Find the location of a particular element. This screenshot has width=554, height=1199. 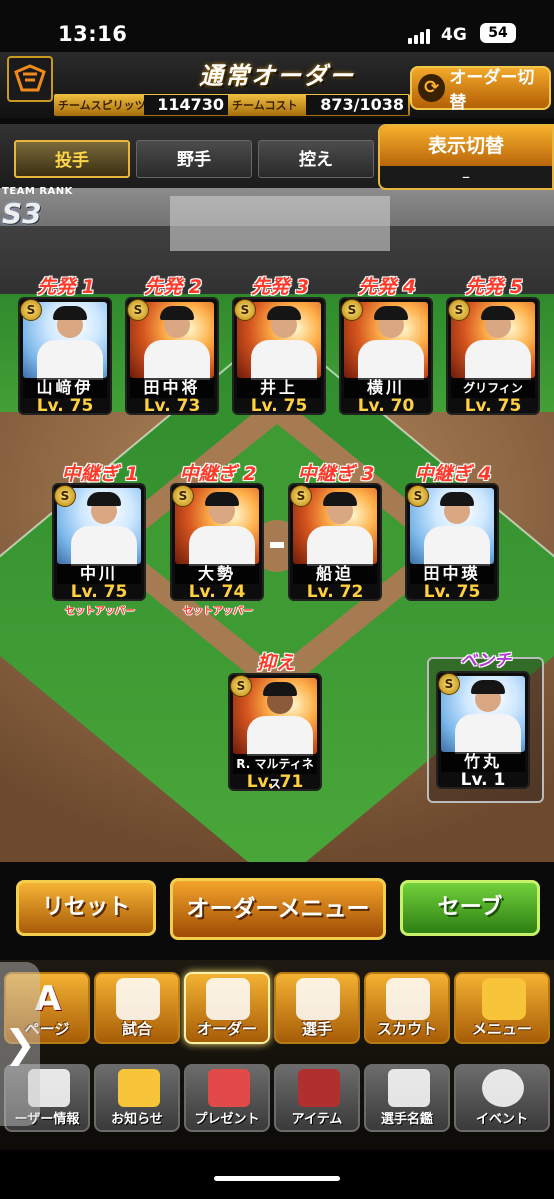

event-ball-icon is located at coordinates (503, 1088).